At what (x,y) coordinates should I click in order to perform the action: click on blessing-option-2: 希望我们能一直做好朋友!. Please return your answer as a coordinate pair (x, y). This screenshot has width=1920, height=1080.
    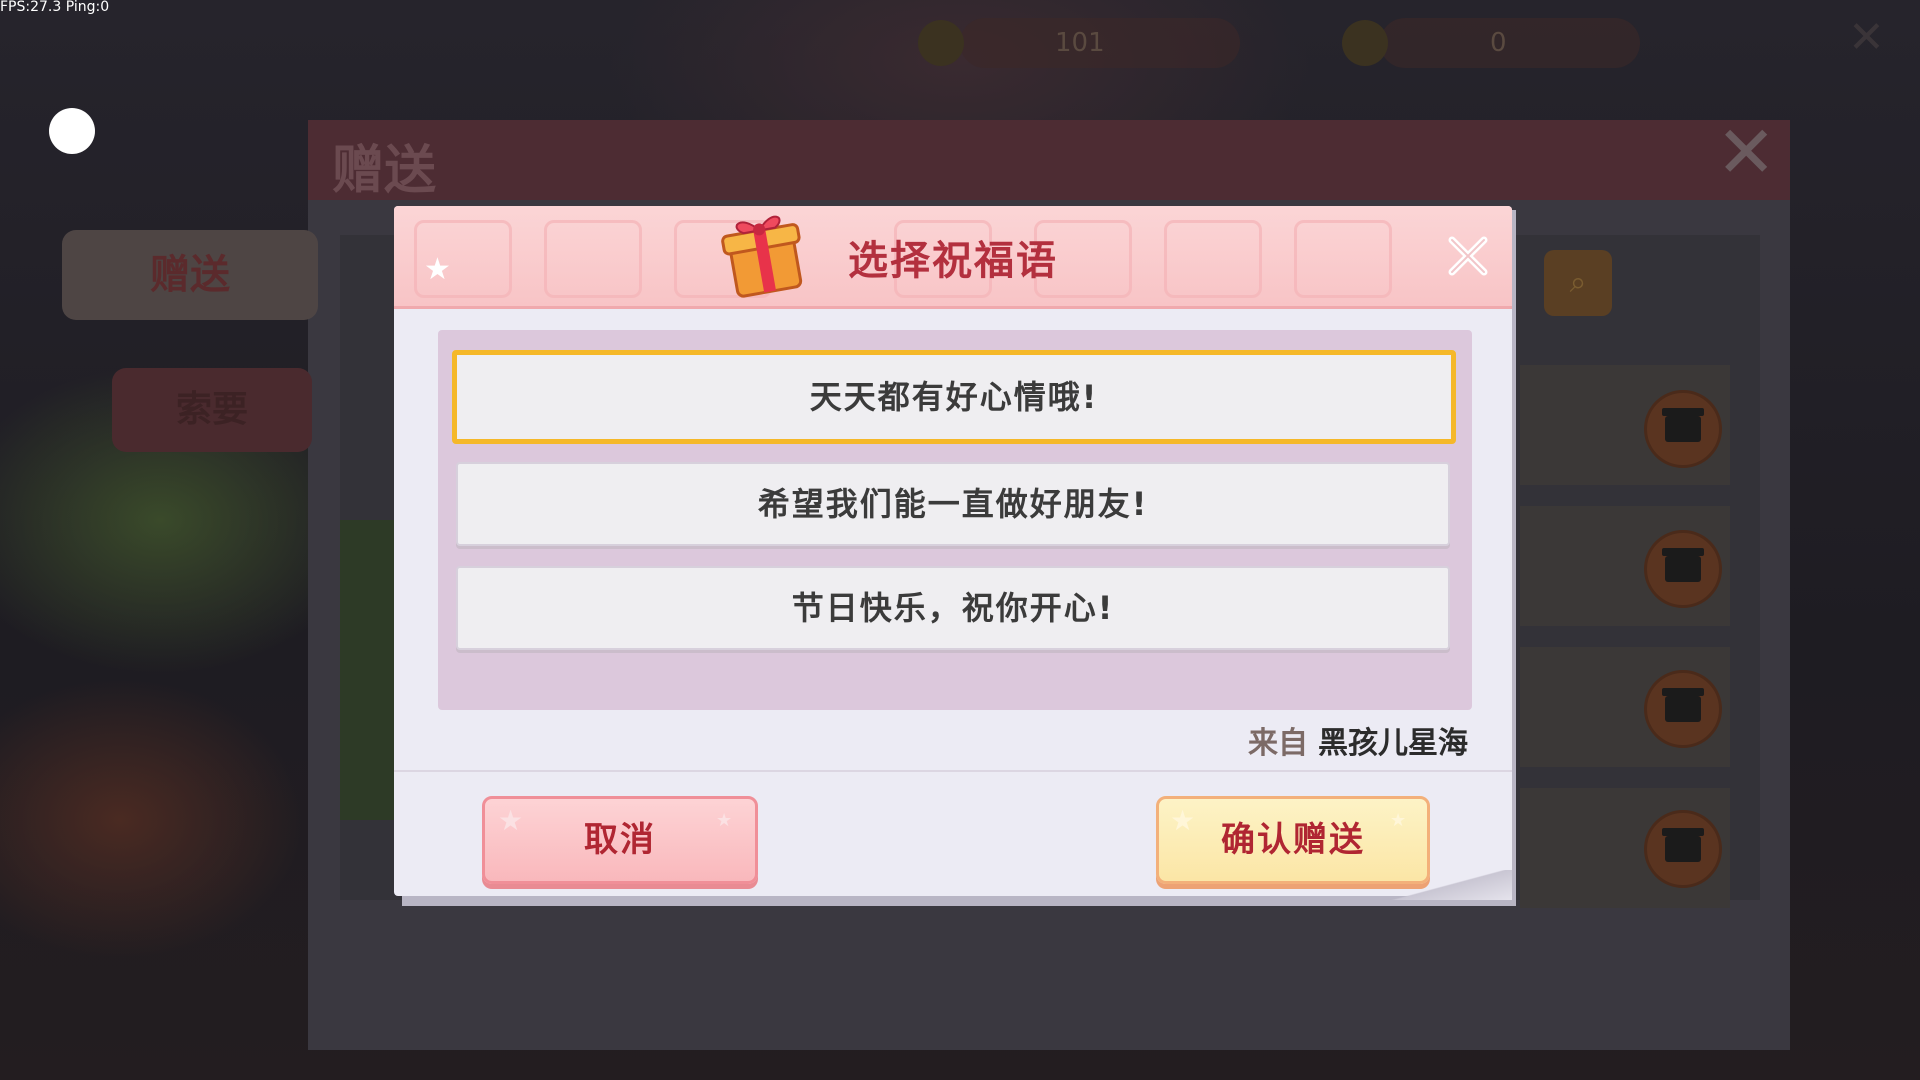
    Looking at the image, I should click on (953, 504).